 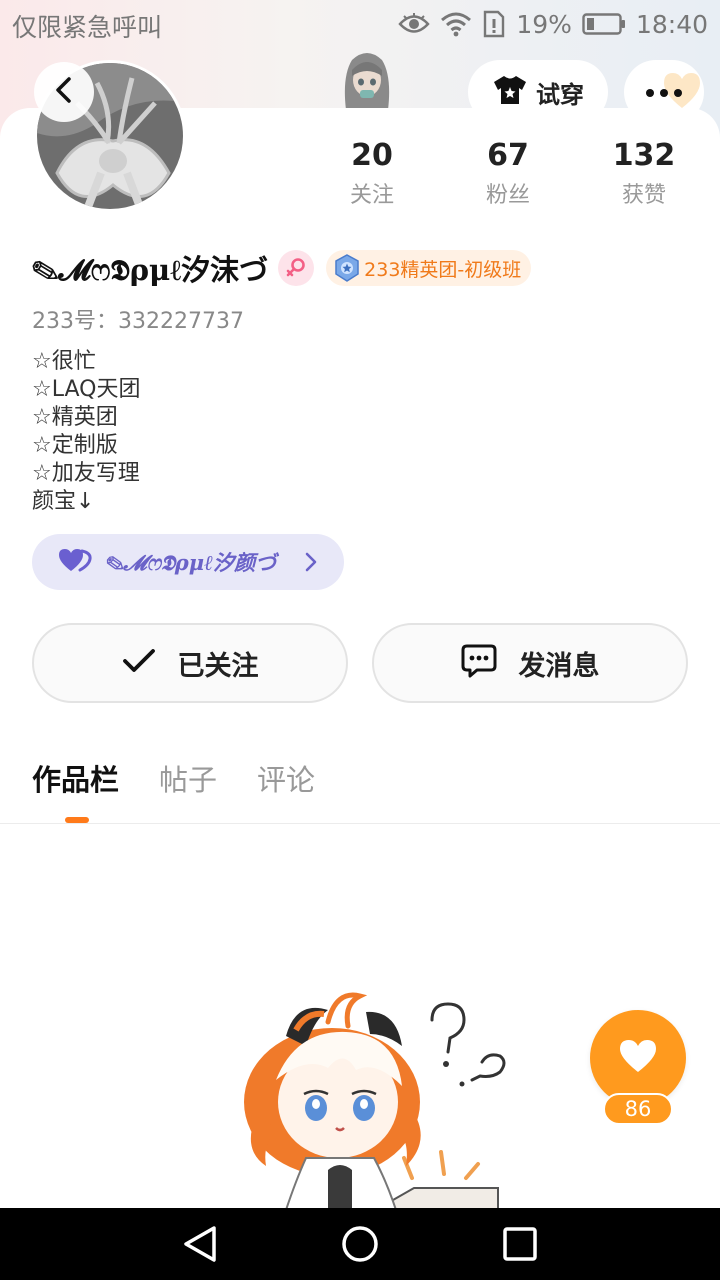 I want to click on name-row: ✎𝓜ෆ𝕯ρμℓ汐沫づ 233精英团-初级班, so click(x=282, y=268).